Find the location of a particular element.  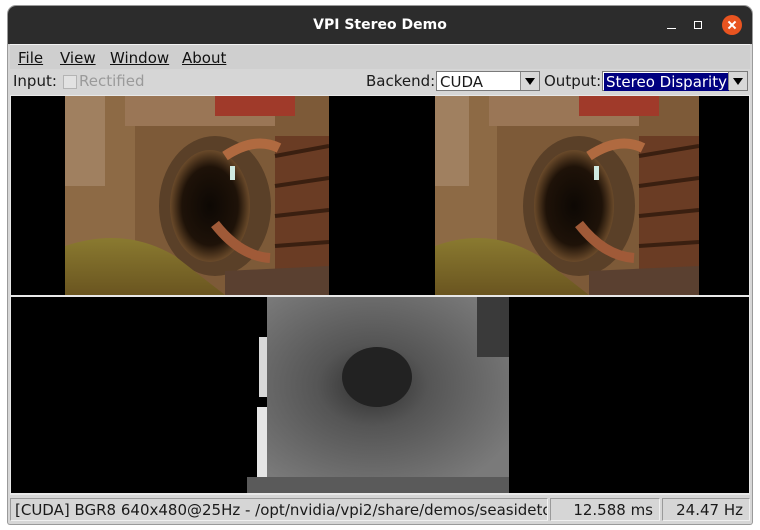

menu-window: Window is located at coordinates (139, 58).